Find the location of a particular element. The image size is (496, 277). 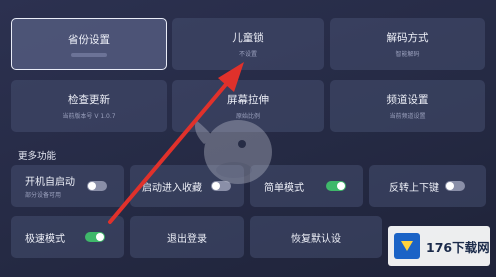

site-watermark: 176下载网 is located at coordinates (439, 246).